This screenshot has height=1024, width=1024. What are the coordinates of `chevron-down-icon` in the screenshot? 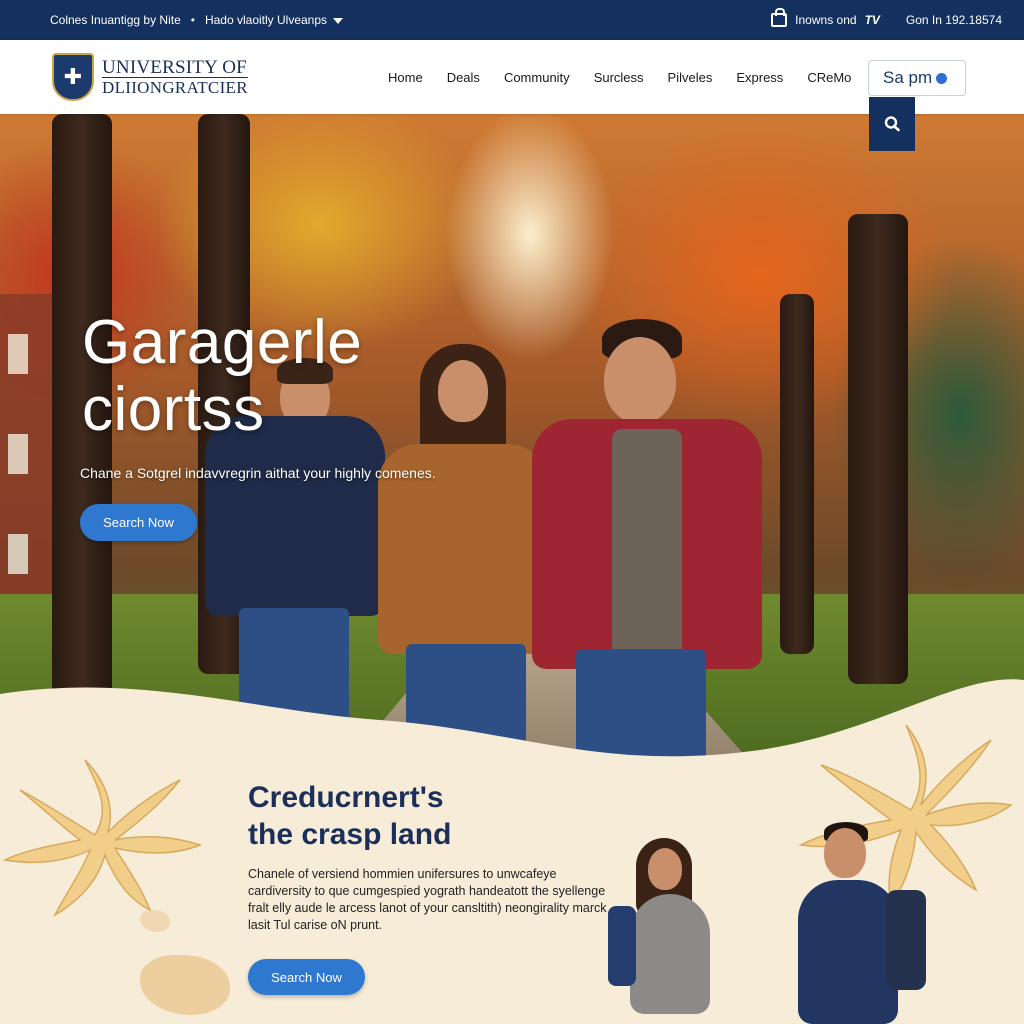 It's located at (338, 20).